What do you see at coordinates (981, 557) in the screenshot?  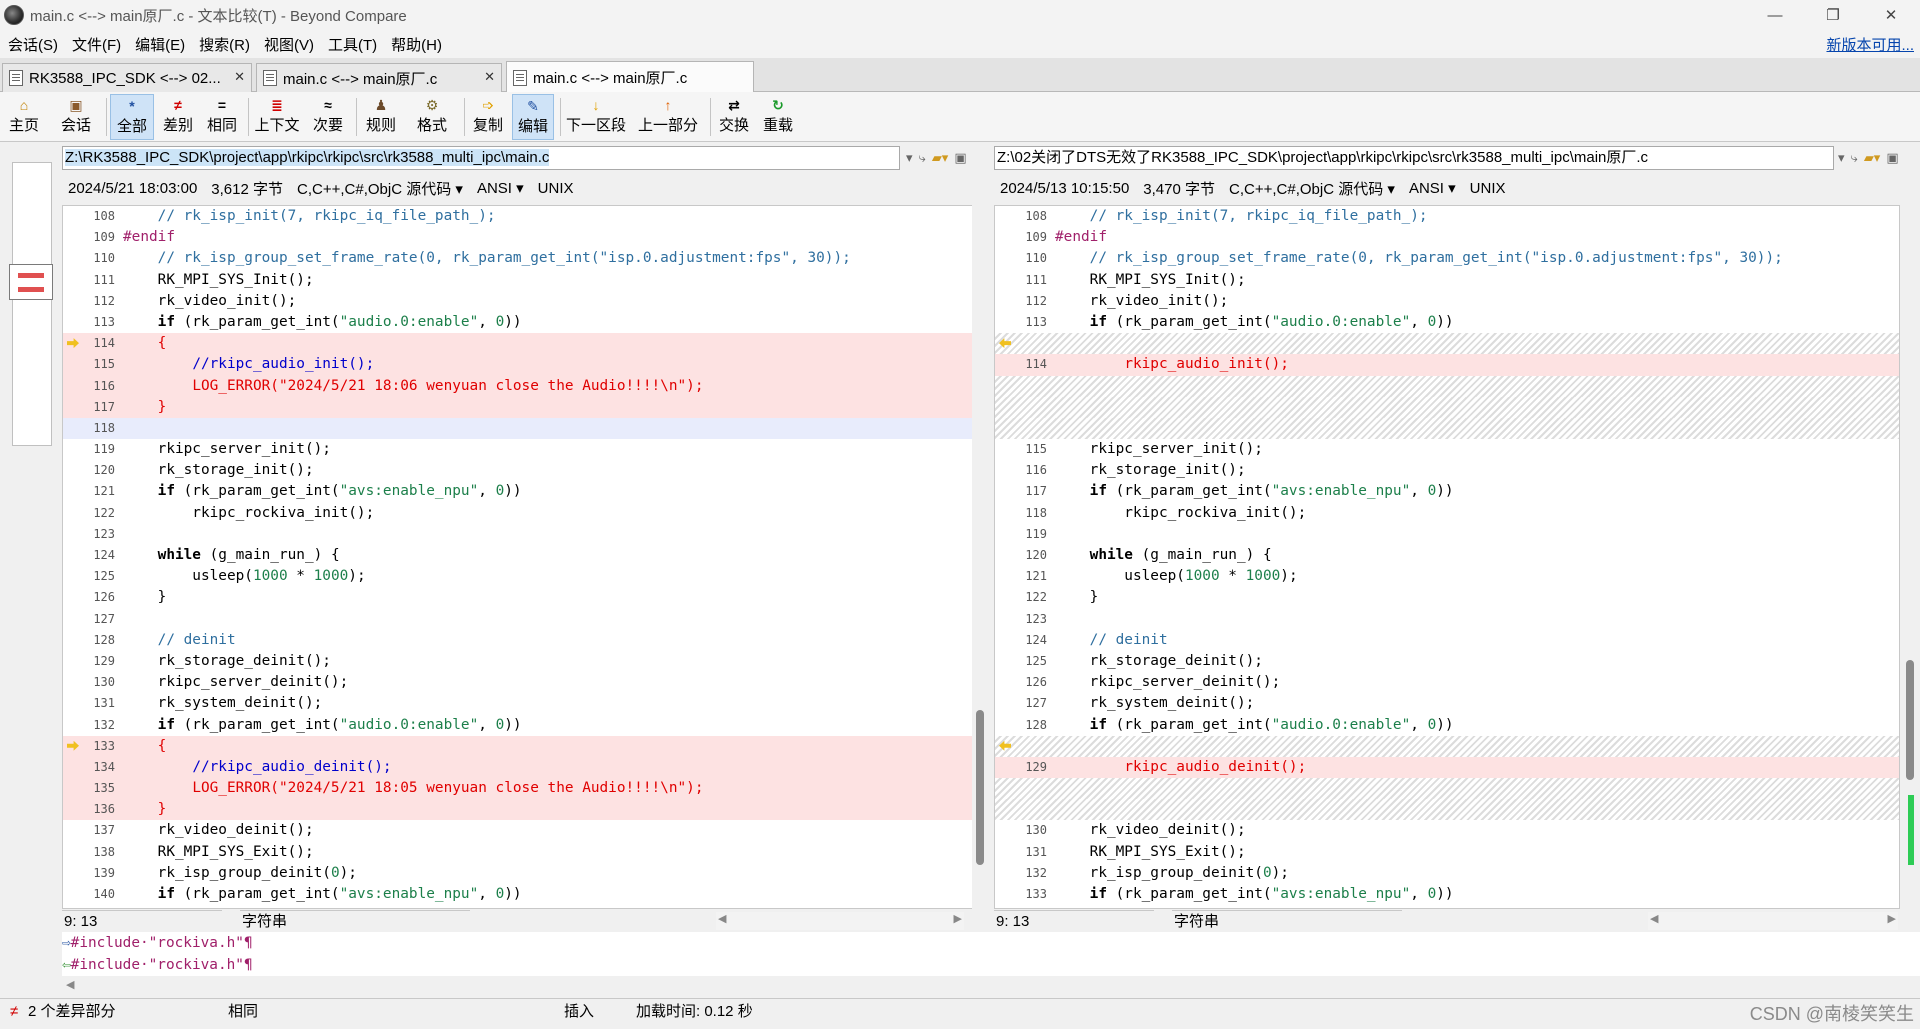 I see `left-vertical-scrollbar` at bounding box center [981, 557].